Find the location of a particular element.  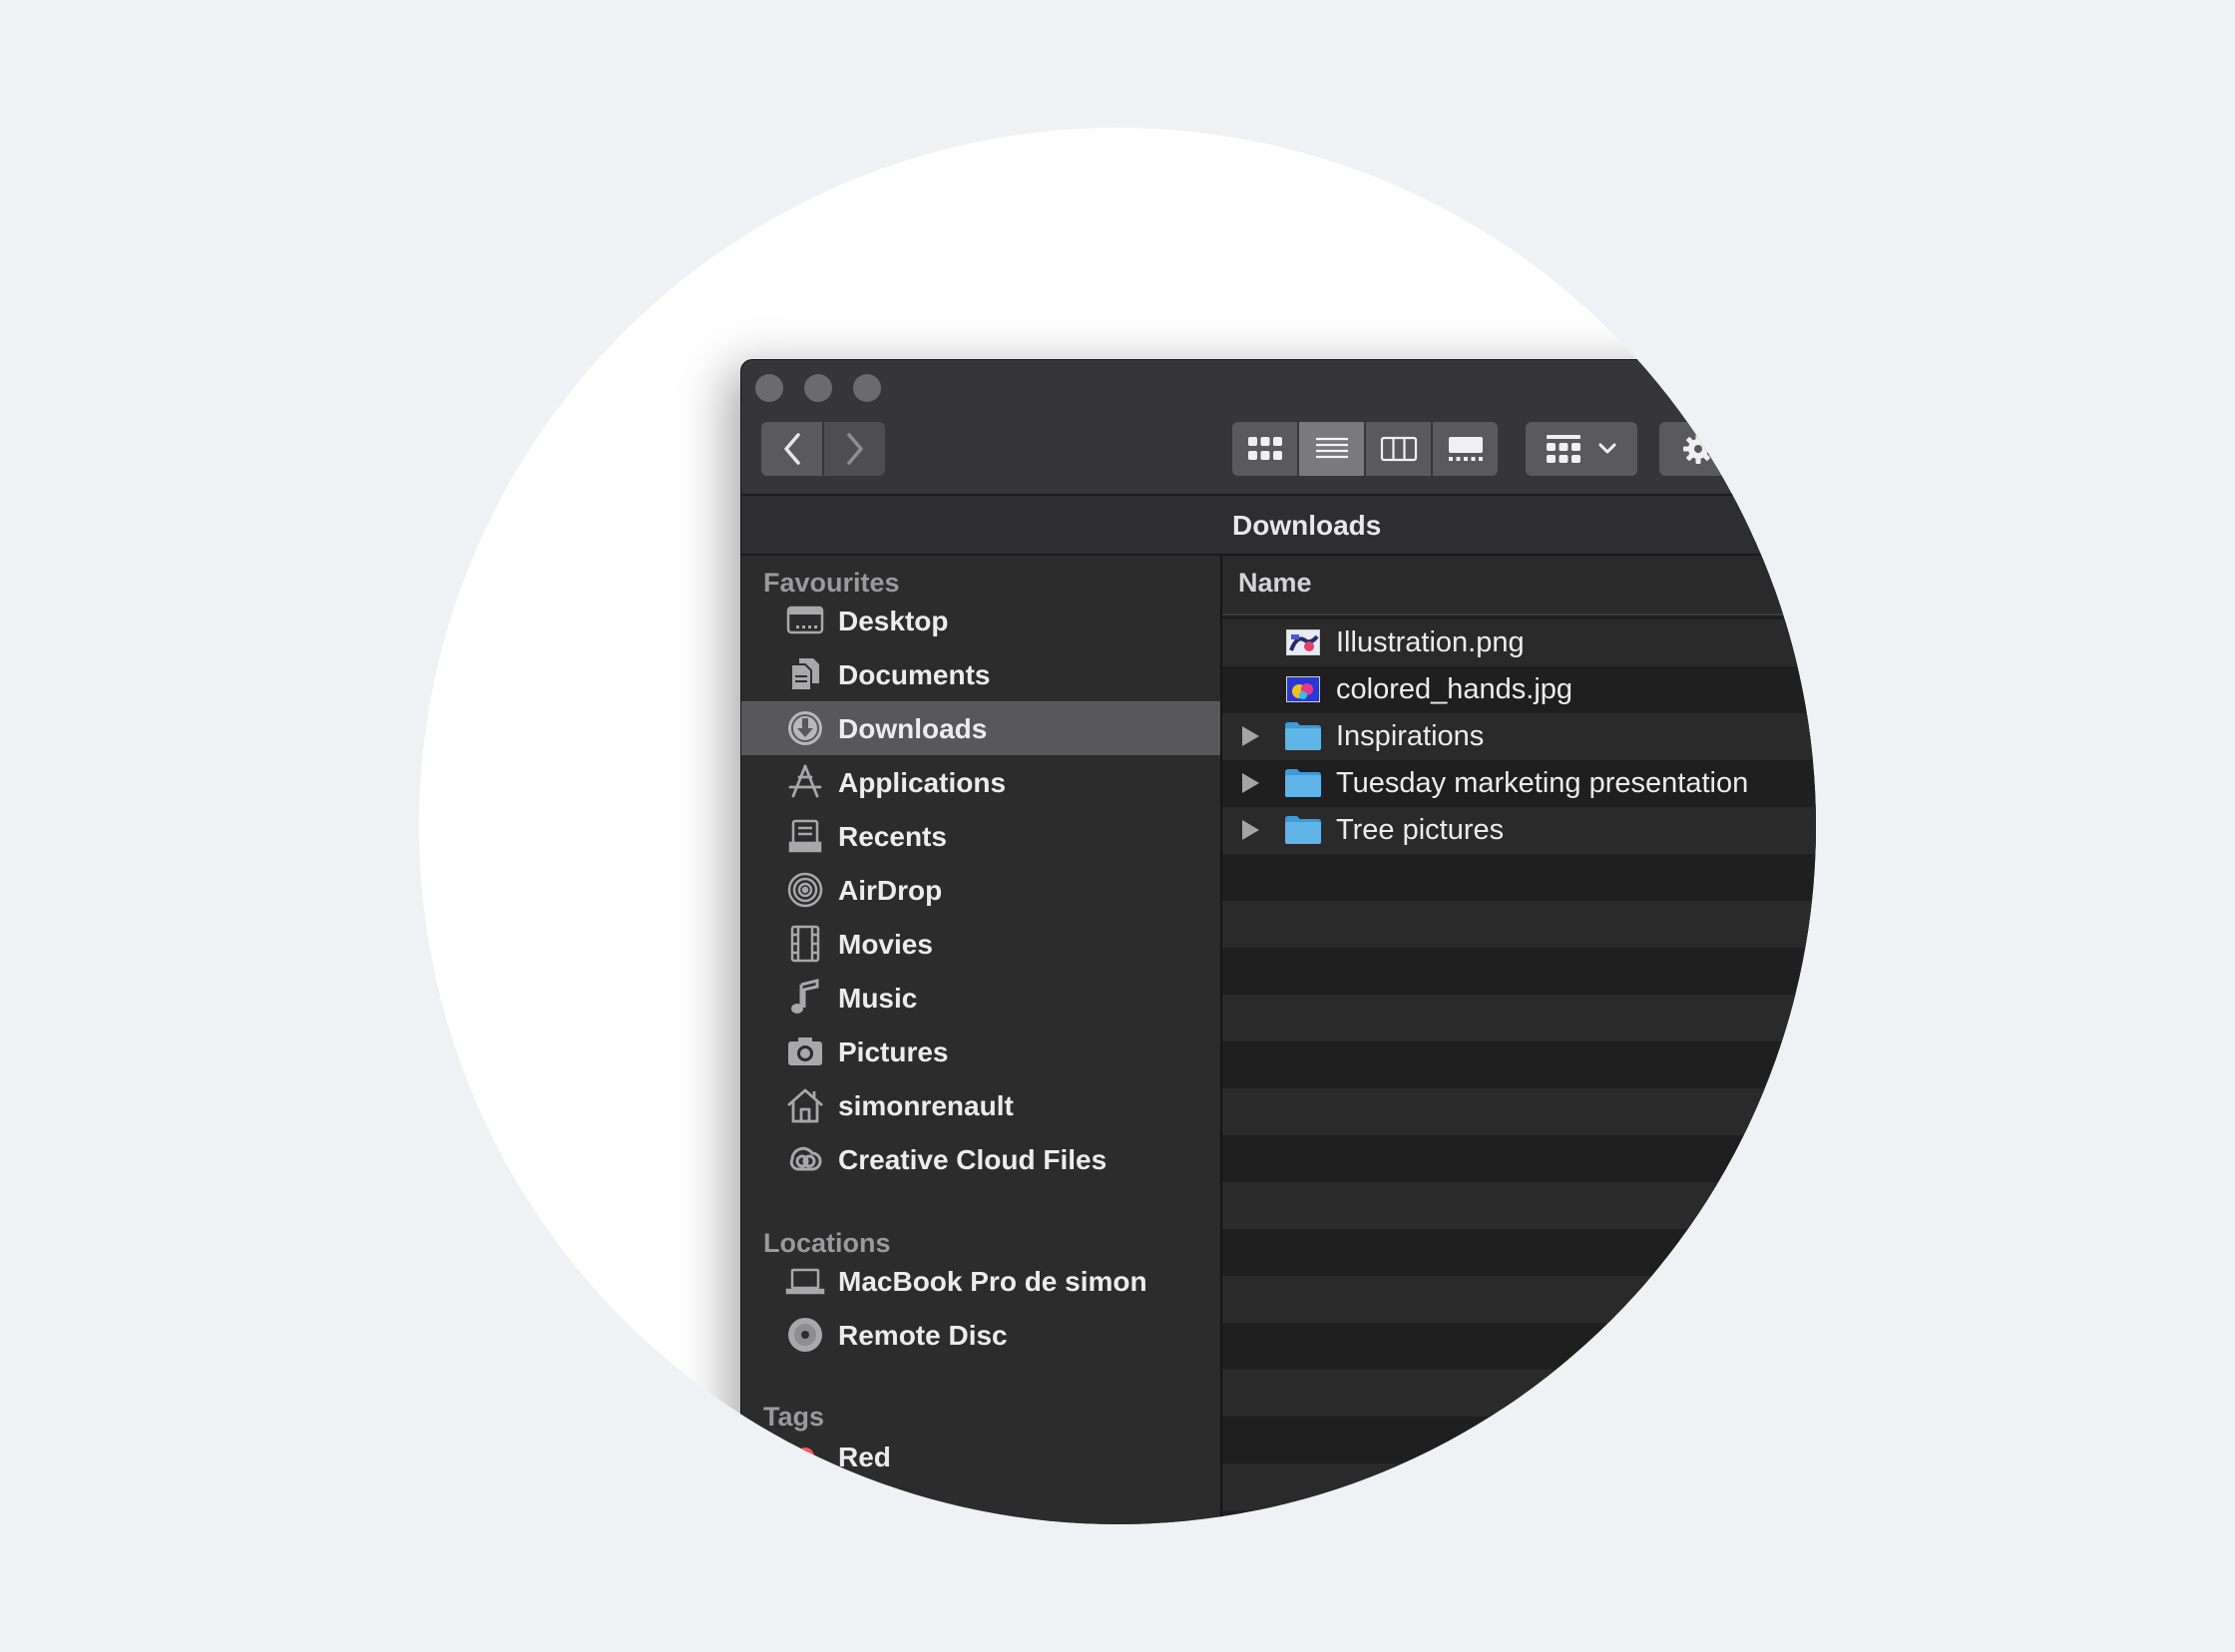

forward-button is located at coordinates (854, 449).